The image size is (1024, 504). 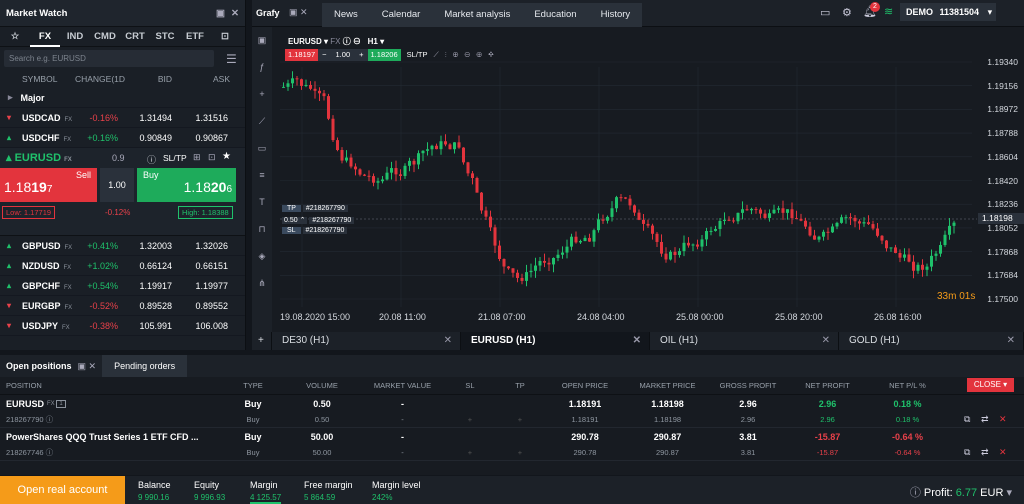 I want to click on network-icon: ⚙, so click(x=847, y=12).